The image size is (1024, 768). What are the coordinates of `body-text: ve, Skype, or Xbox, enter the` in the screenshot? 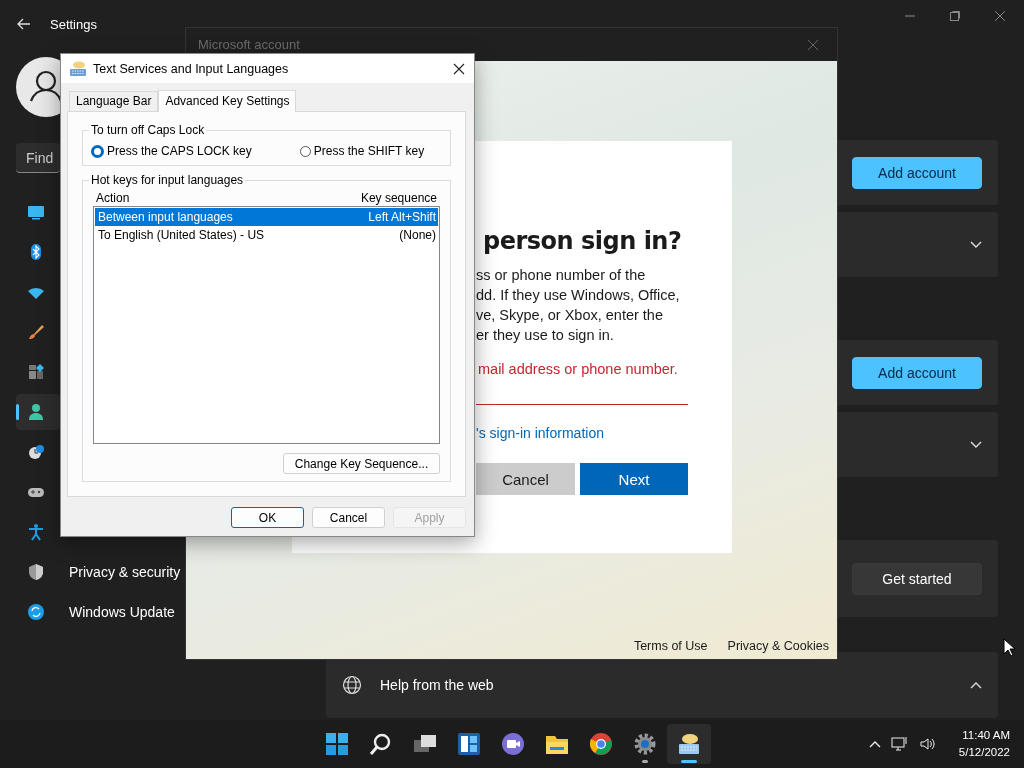 It's located at (570, 315).